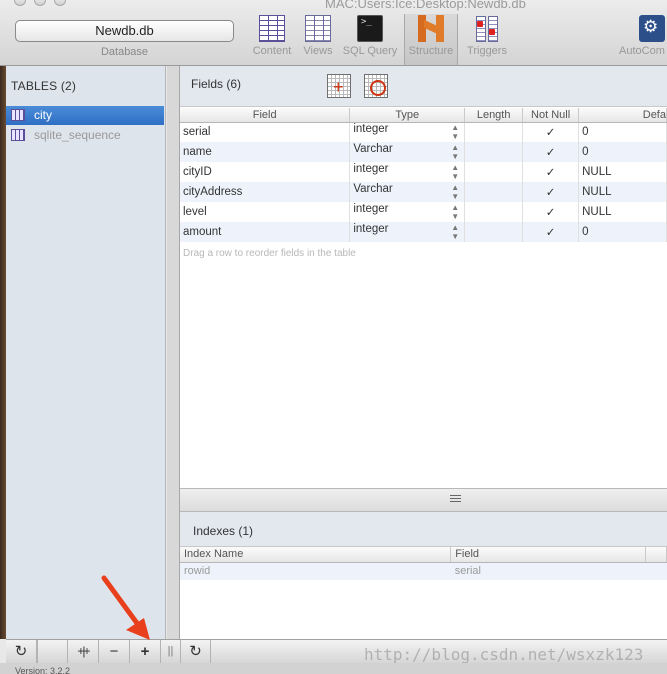  What do you see at coordinates (21, 652) in the screenshot?
I see `refresh-tables-button: ↻` at bounding box center [21, 652].